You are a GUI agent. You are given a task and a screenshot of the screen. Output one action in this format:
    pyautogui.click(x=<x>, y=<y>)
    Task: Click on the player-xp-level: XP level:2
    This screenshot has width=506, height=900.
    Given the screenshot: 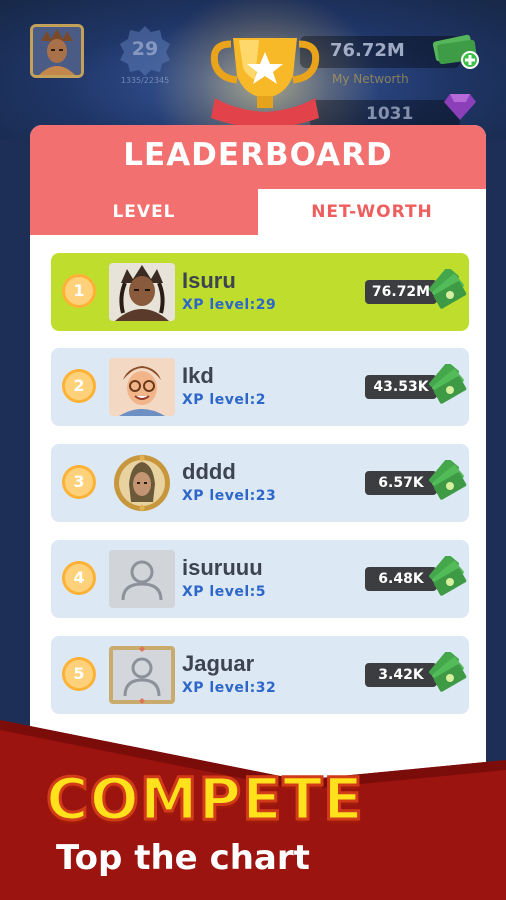 What is the action you would take?
    pyautogui.click(x=224, y=400)
    